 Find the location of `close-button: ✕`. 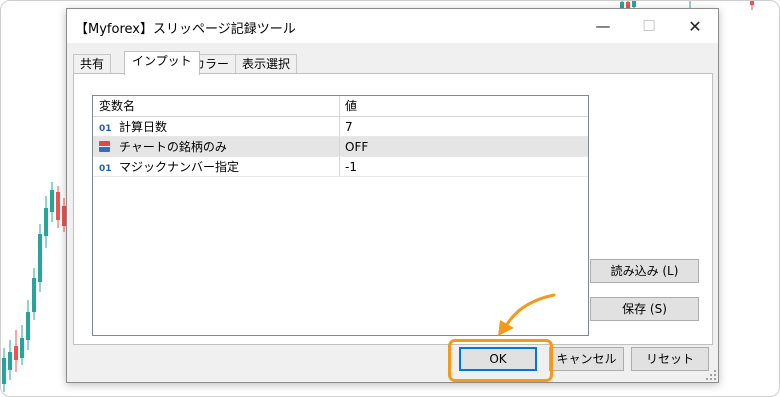

close-button: ✕ is located at coordinates (695, 26).